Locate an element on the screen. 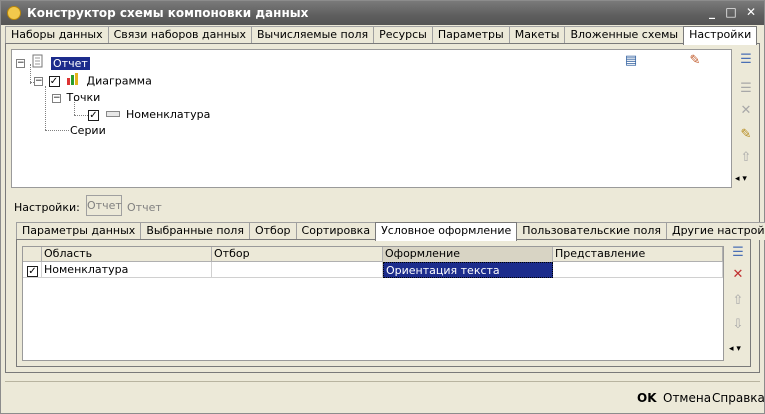  column-header-format: Оформление is located at coordinates (468, 254).